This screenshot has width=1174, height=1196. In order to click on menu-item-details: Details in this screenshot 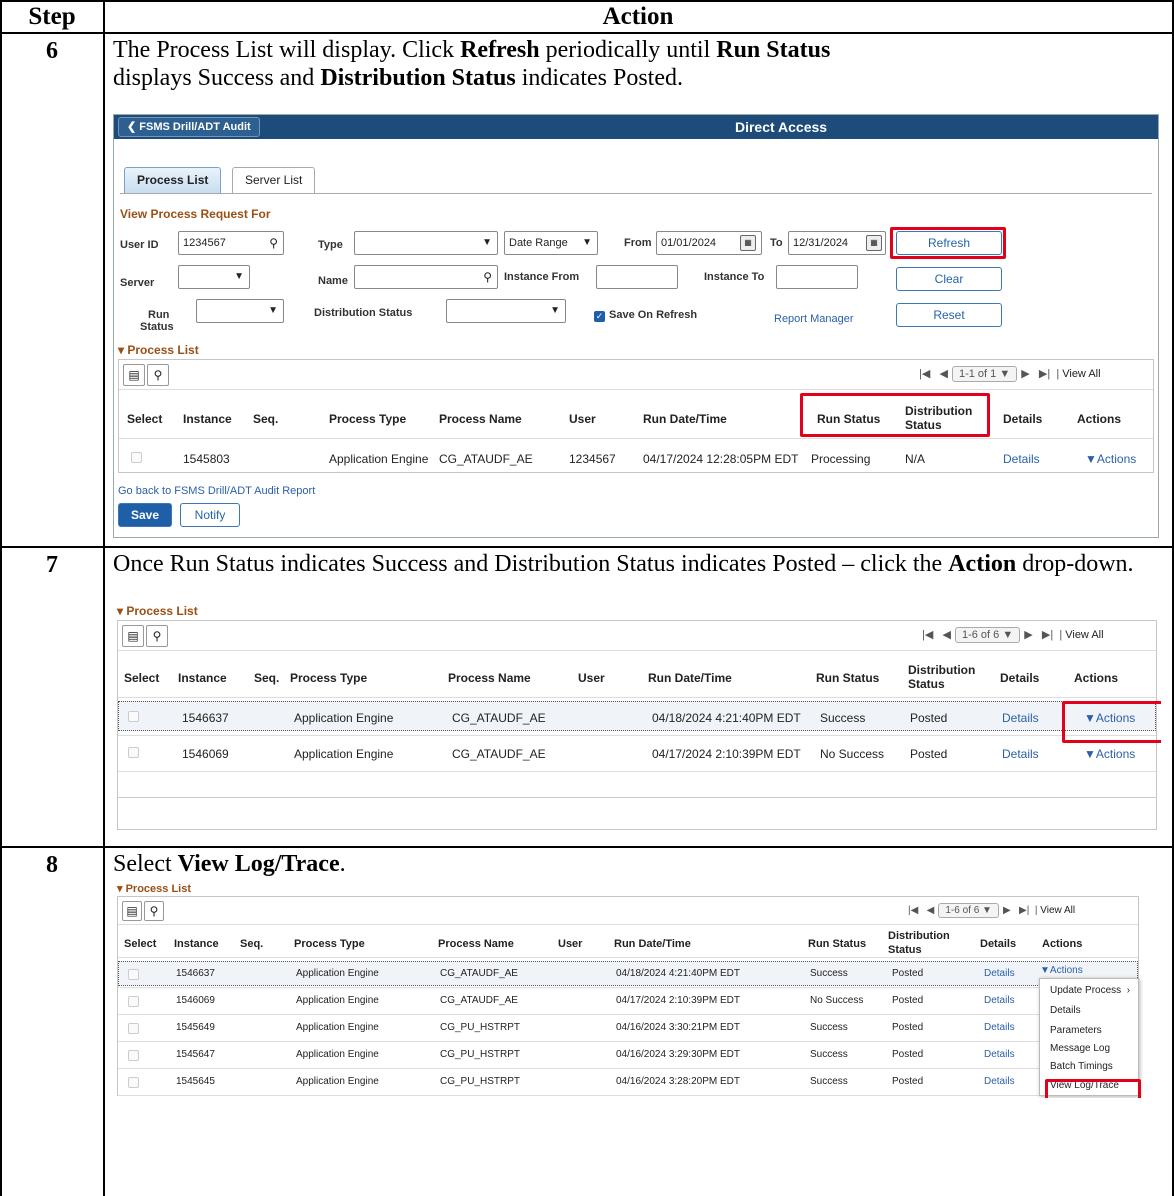, I will do `click(1065, 1010)`.